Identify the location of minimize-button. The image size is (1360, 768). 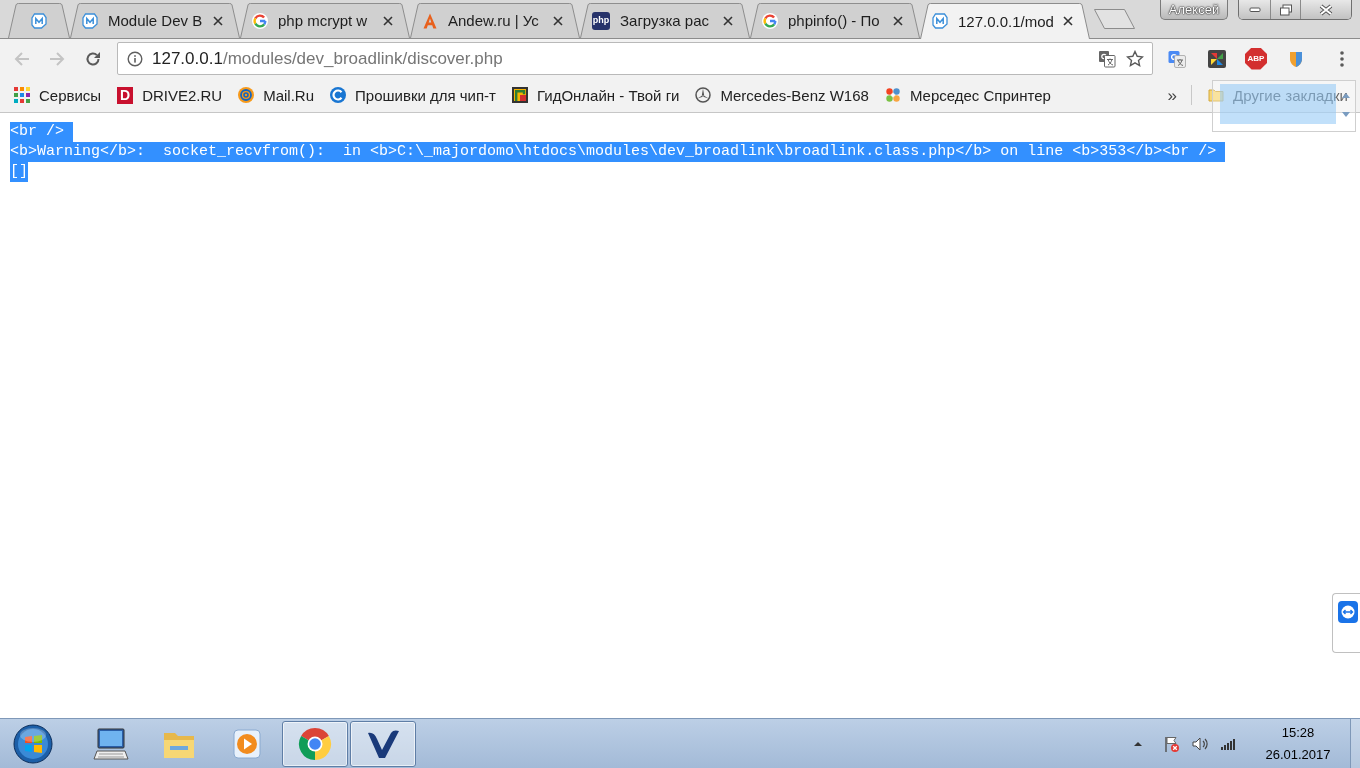
(1255, 9).